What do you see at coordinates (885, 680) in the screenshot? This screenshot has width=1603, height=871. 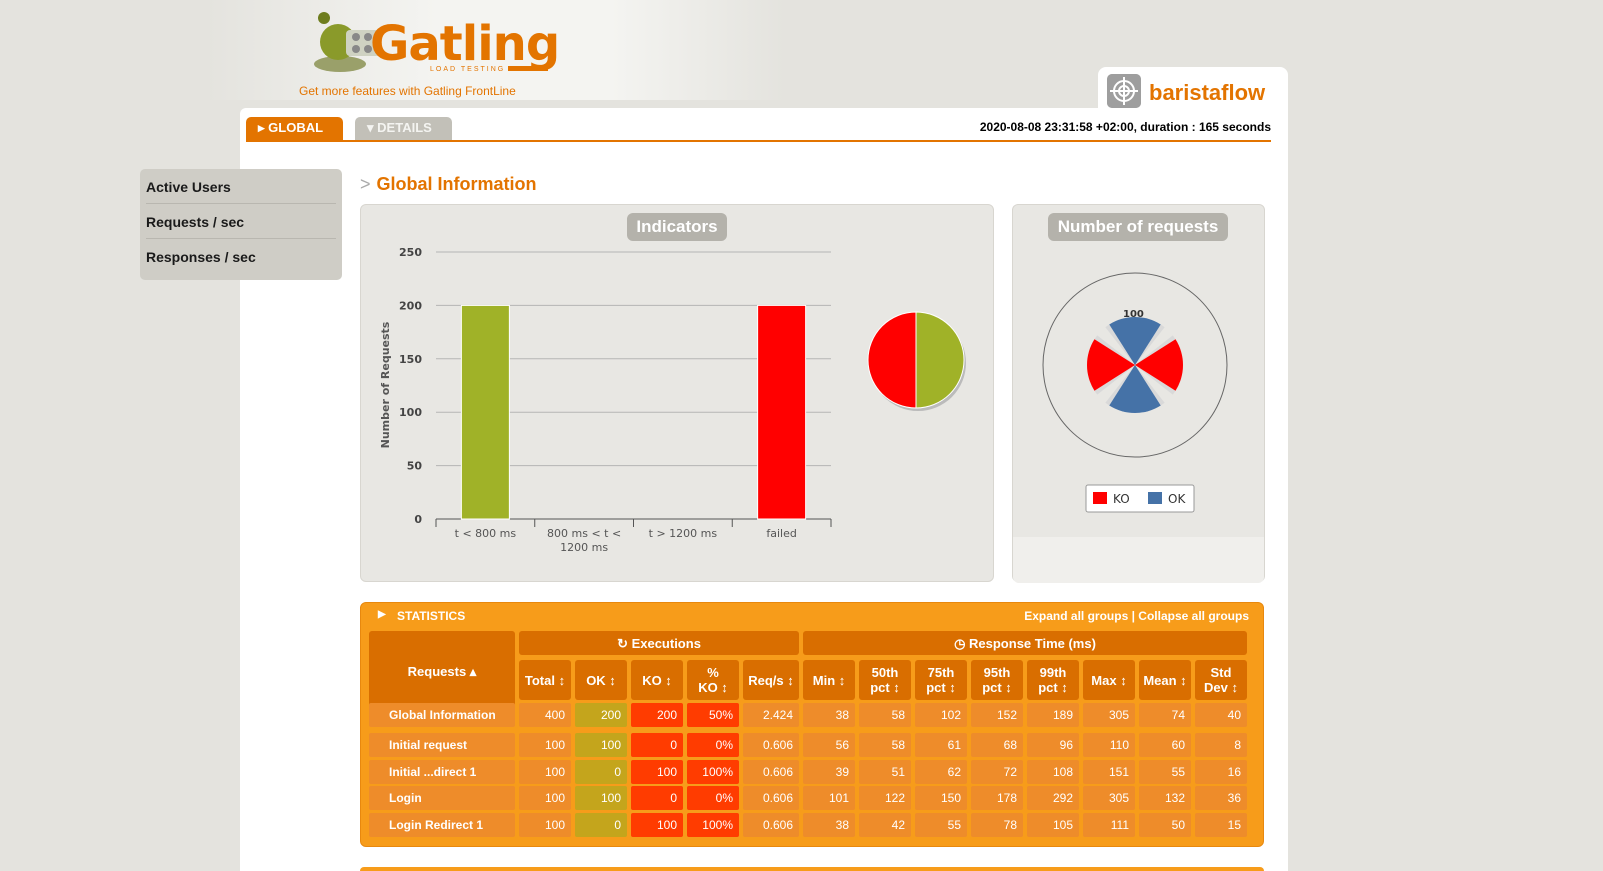 I see `column-header: 50th pct ↕` at bounding box center [885, 680].